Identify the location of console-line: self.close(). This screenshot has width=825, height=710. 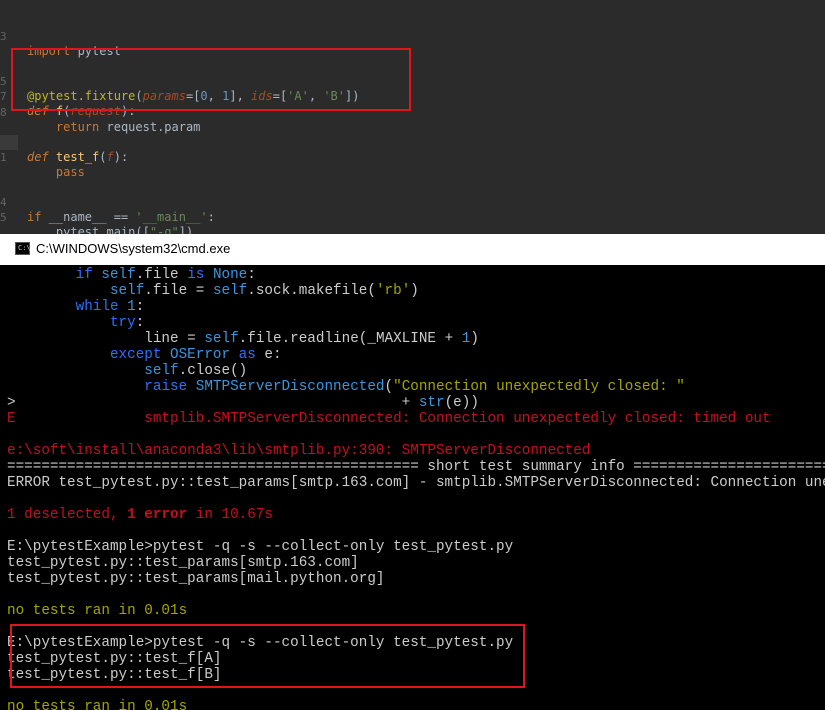
(196, 371).